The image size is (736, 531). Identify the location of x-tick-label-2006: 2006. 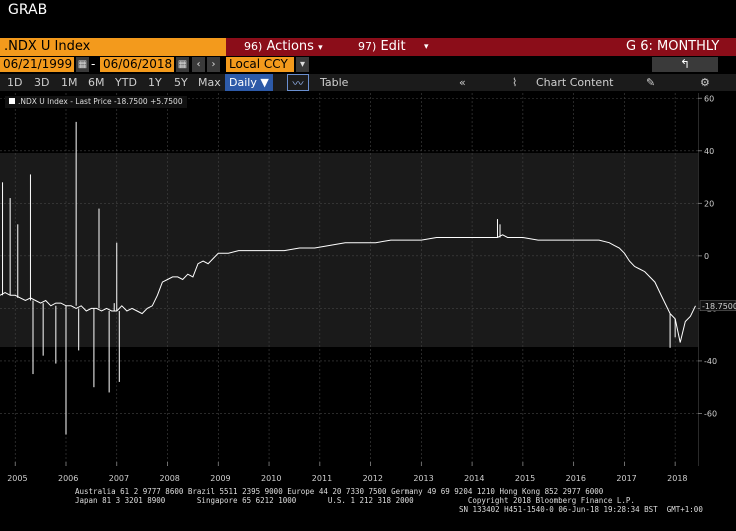
(68, 478).